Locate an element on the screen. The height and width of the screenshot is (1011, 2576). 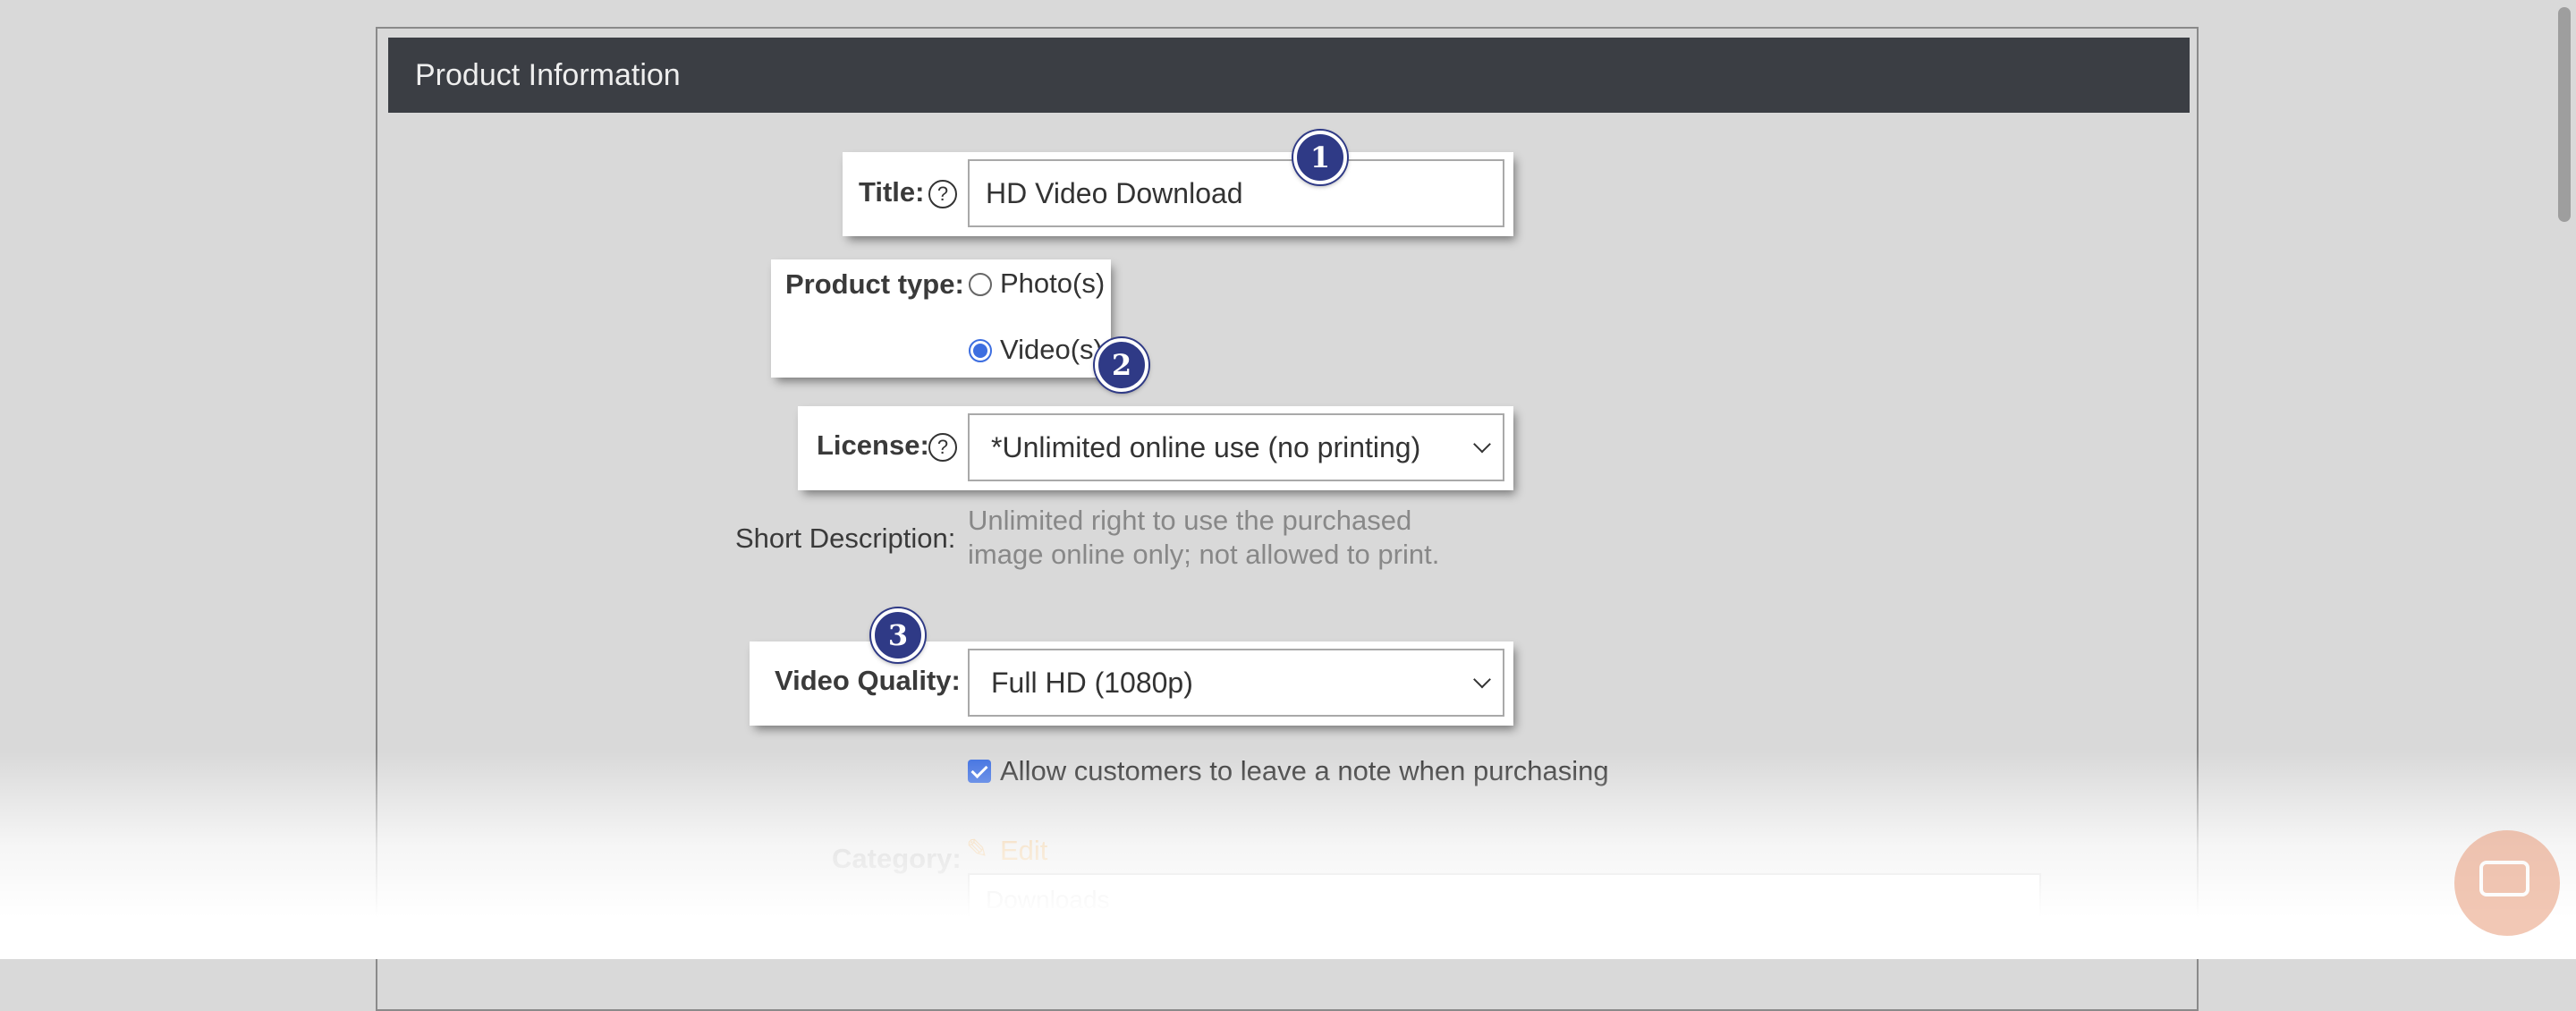
step-badge-1: 1 is located at coordinates (1320, 158).